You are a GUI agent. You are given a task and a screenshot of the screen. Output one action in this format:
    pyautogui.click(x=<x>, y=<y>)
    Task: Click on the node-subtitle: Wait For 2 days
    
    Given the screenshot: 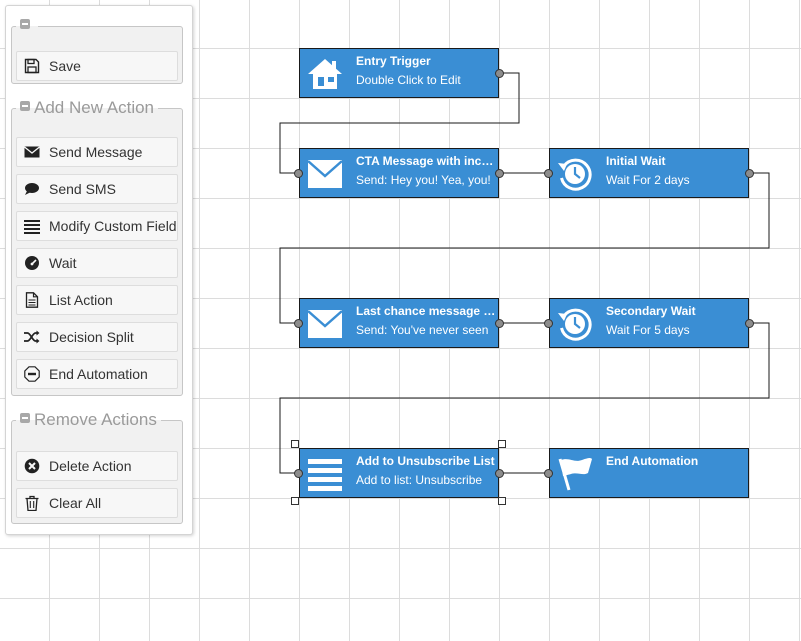 What is the action you would take?
    pyautogui.click(x=648, y=180)
    